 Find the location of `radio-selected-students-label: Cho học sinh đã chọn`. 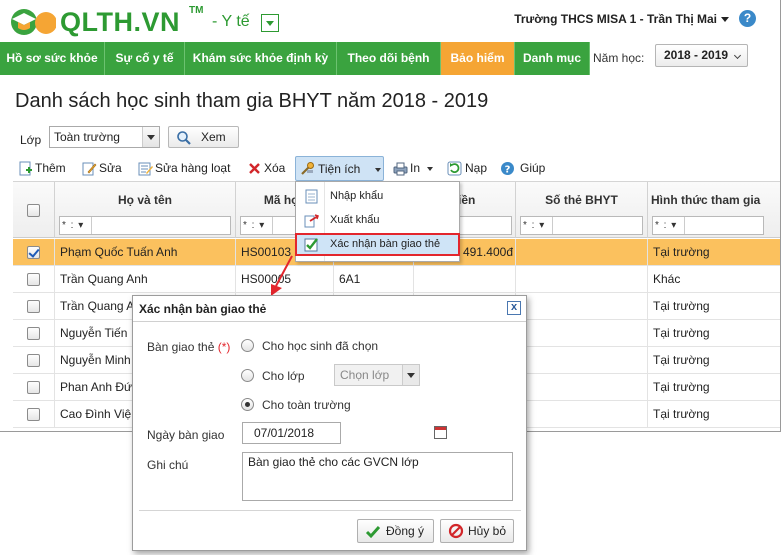

radio-selected-students-label: Cho học sinh đã chọn is located at coordinates (320, 346).